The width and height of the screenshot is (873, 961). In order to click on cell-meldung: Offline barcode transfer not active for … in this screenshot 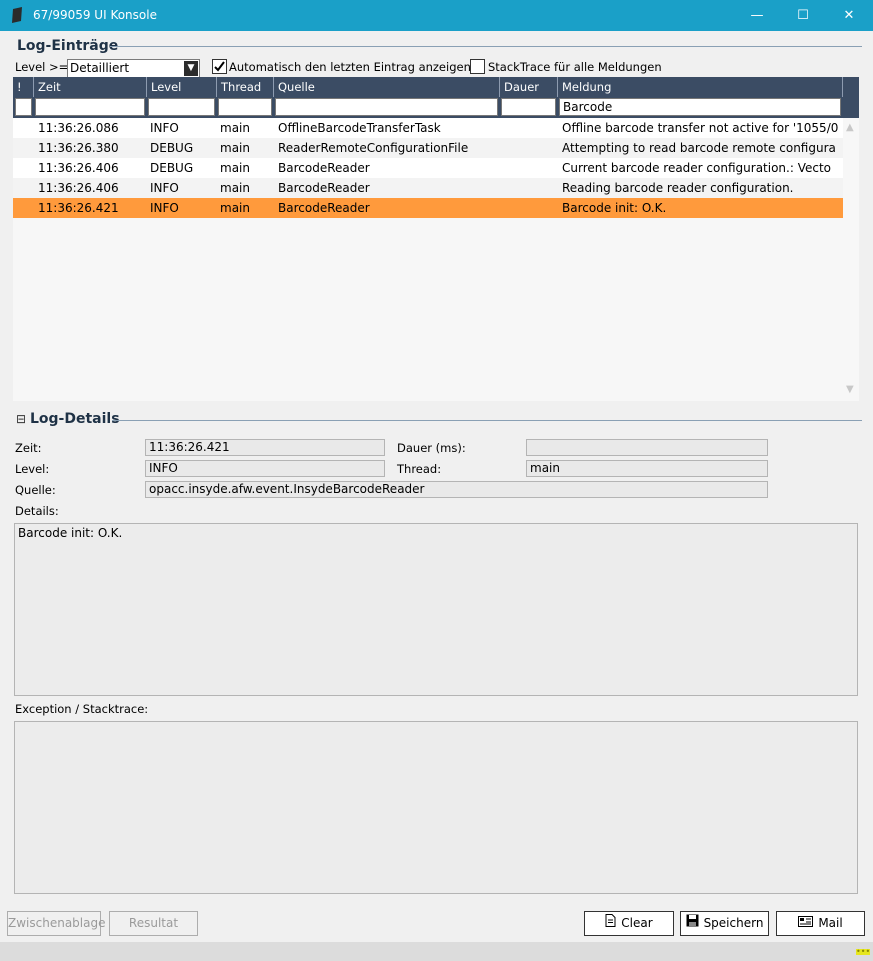, I will do `click(700, 128)`.